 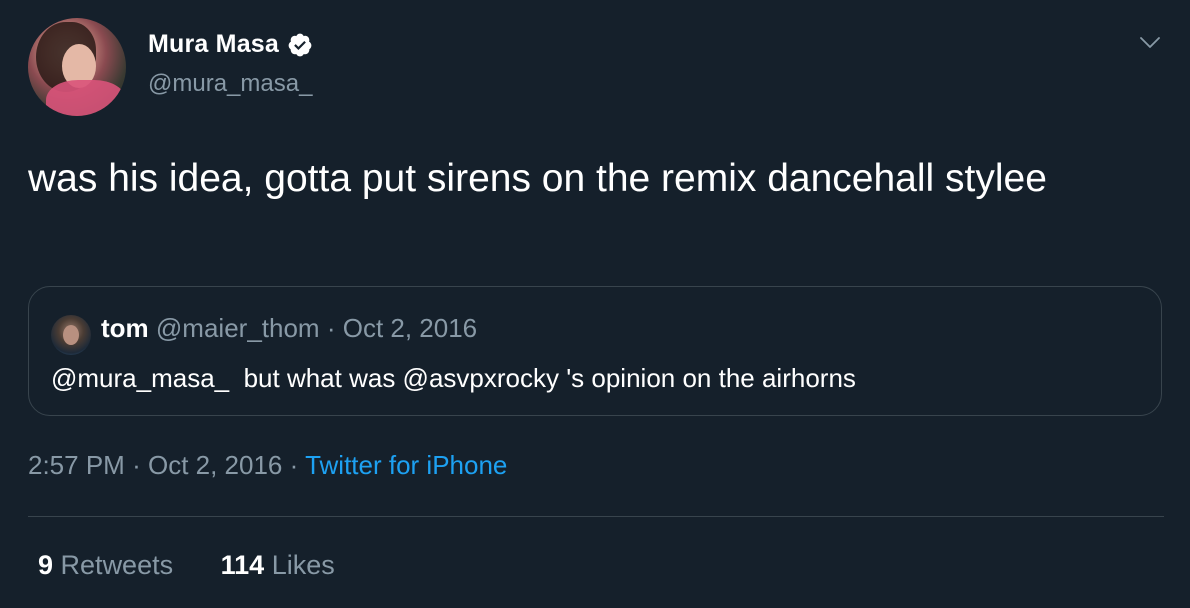 I want to click on author-display-name: Mura Masa, so click(x=213, y=44).